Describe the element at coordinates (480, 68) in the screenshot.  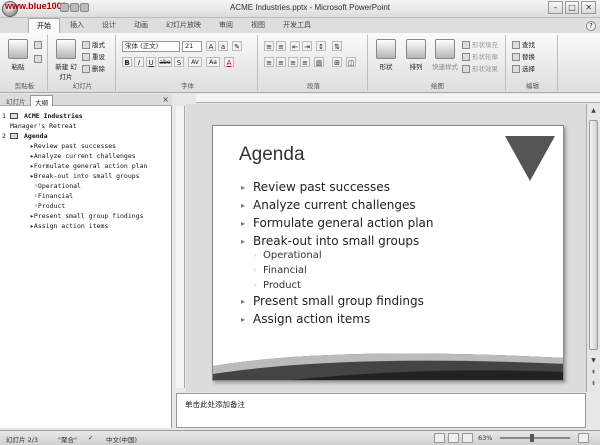
I see `shape-effects-button: 形状效果` at that location.